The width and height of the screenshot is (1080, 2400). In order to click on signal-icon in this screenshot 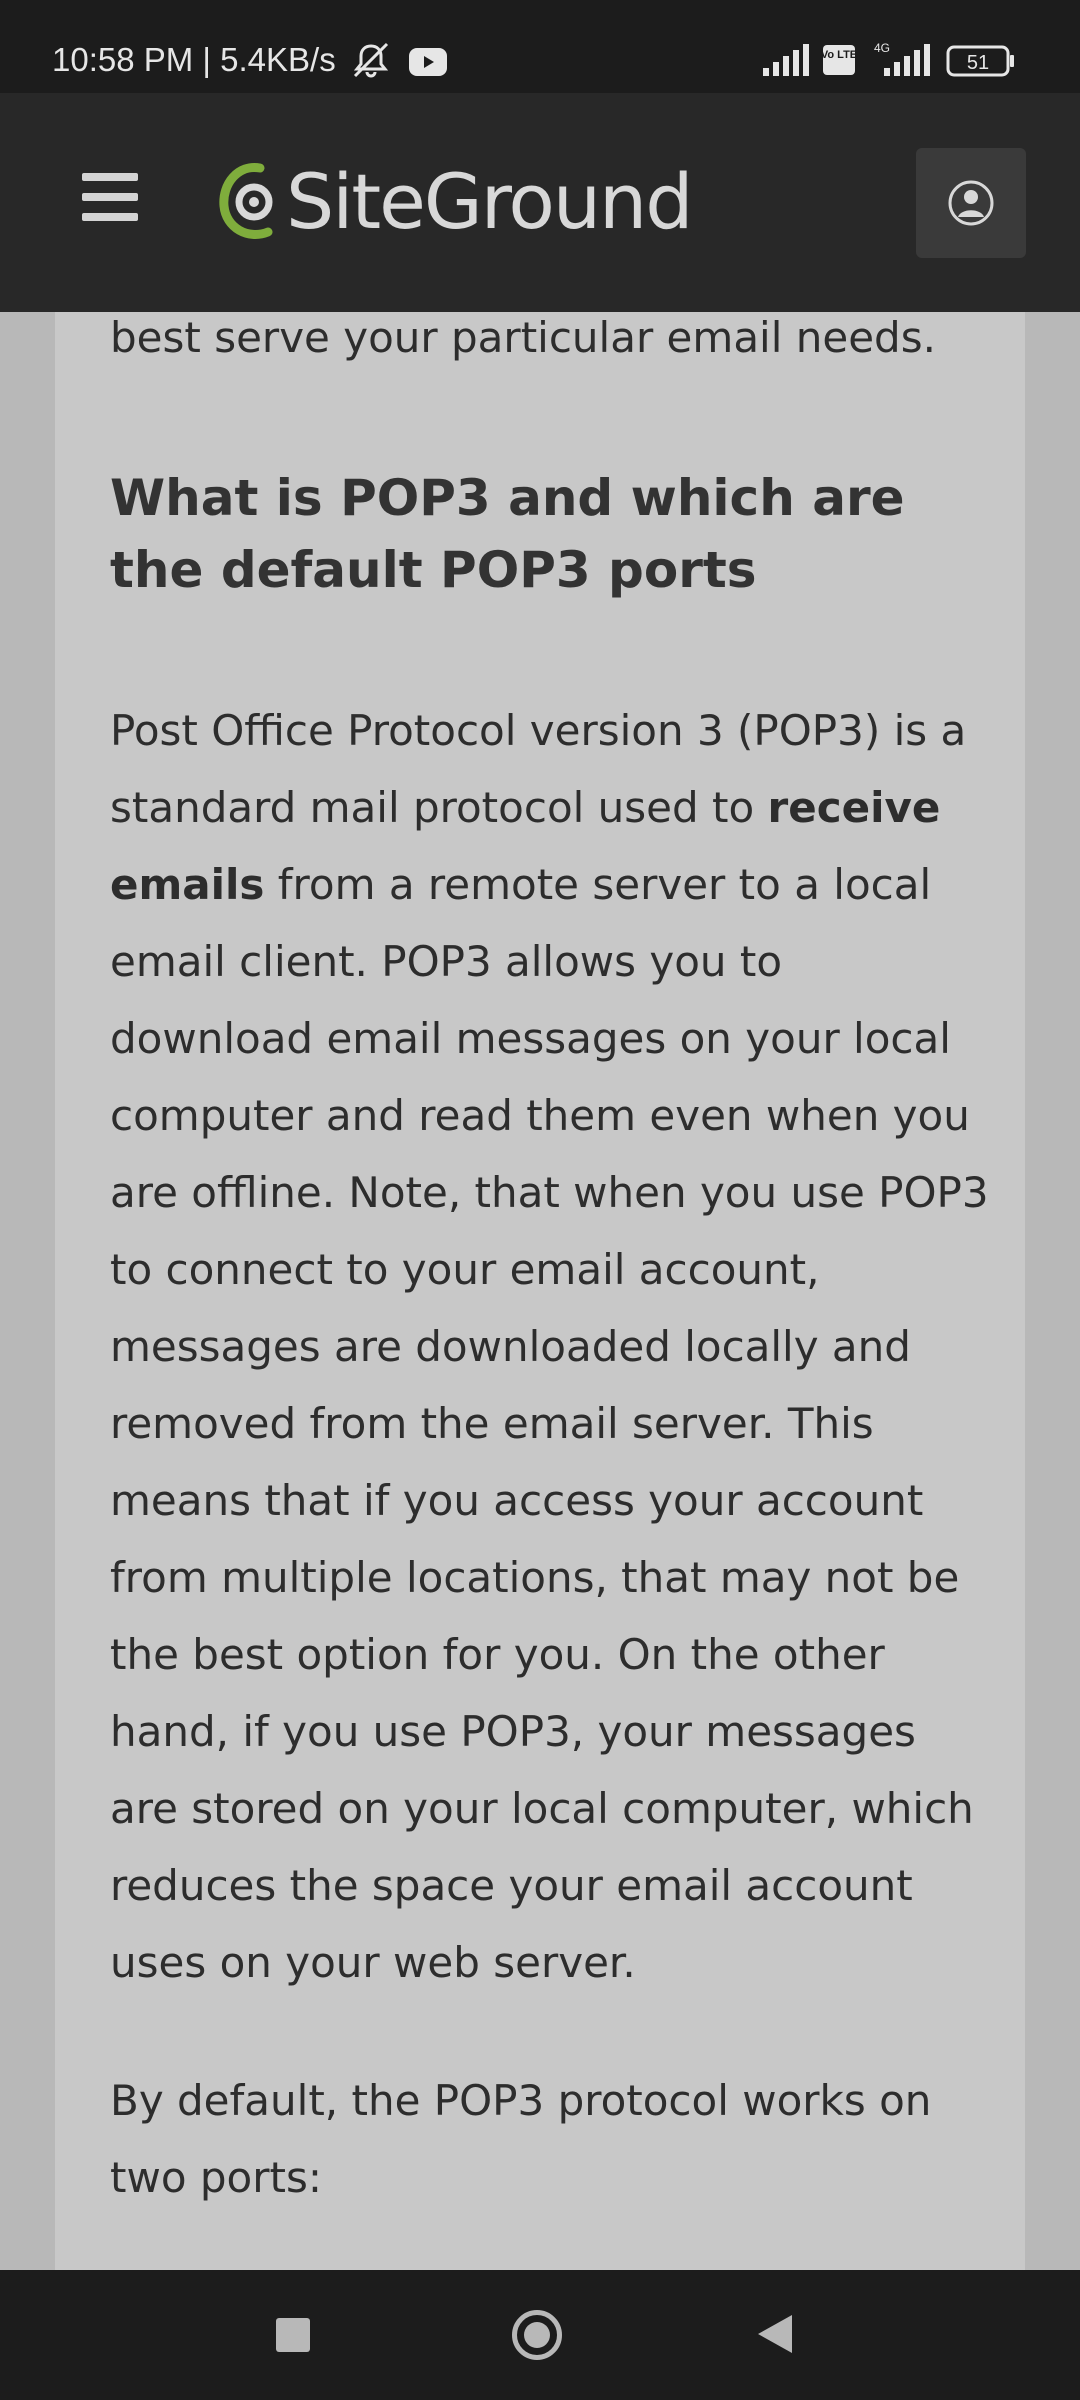, I will do `click(788, 64)`.